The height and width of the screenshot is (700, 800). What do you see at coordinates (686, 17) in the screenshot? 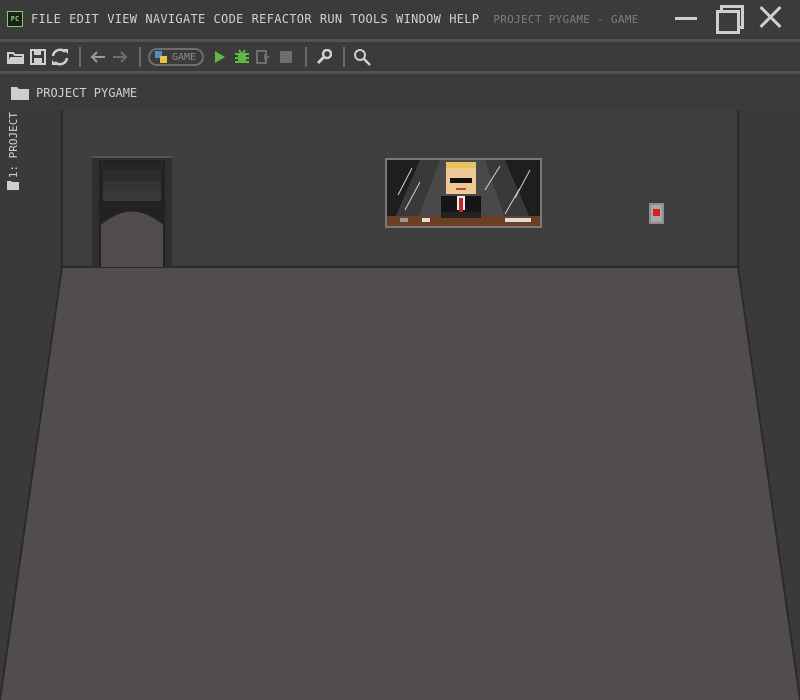
I see `minimize-button` at bounding box center [686, 17].